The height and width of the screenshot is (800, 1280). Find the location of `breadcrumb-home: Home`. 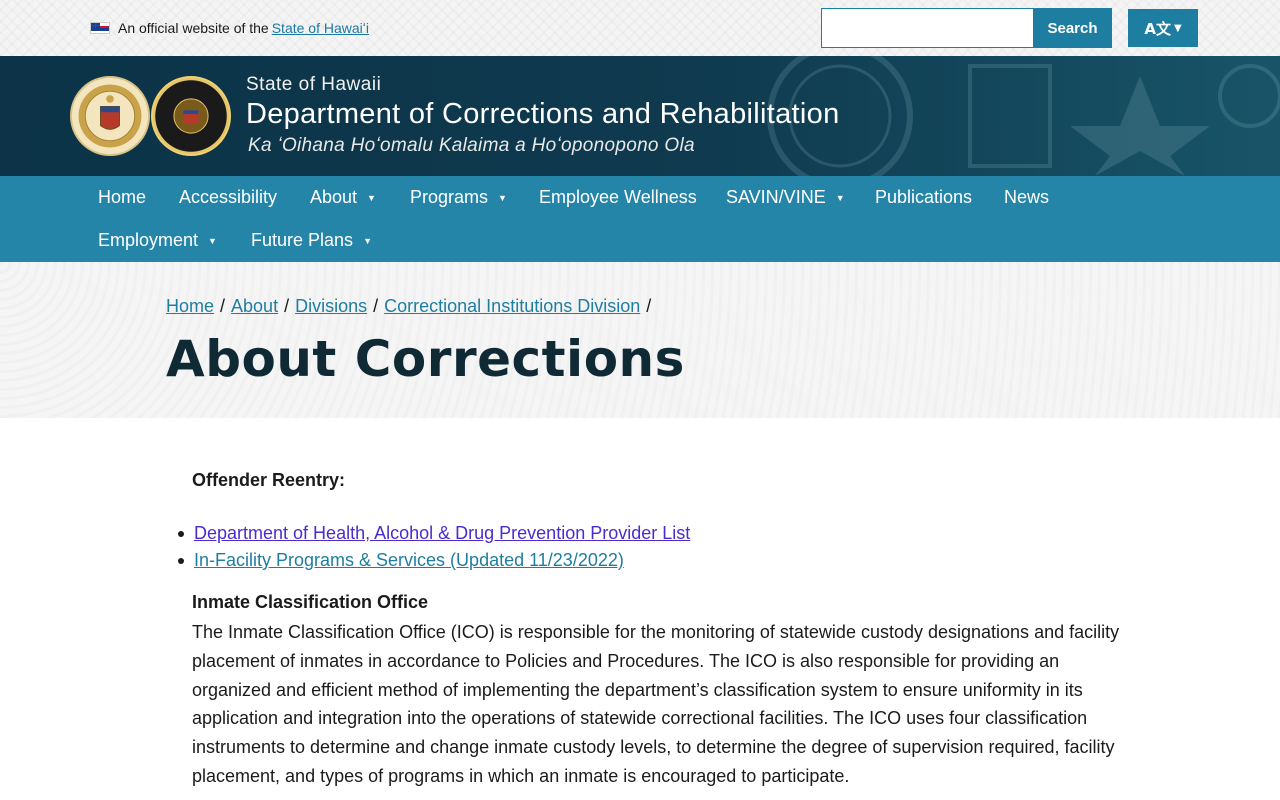

breadcrumb-home: Home is located at coordinates (190, 306).